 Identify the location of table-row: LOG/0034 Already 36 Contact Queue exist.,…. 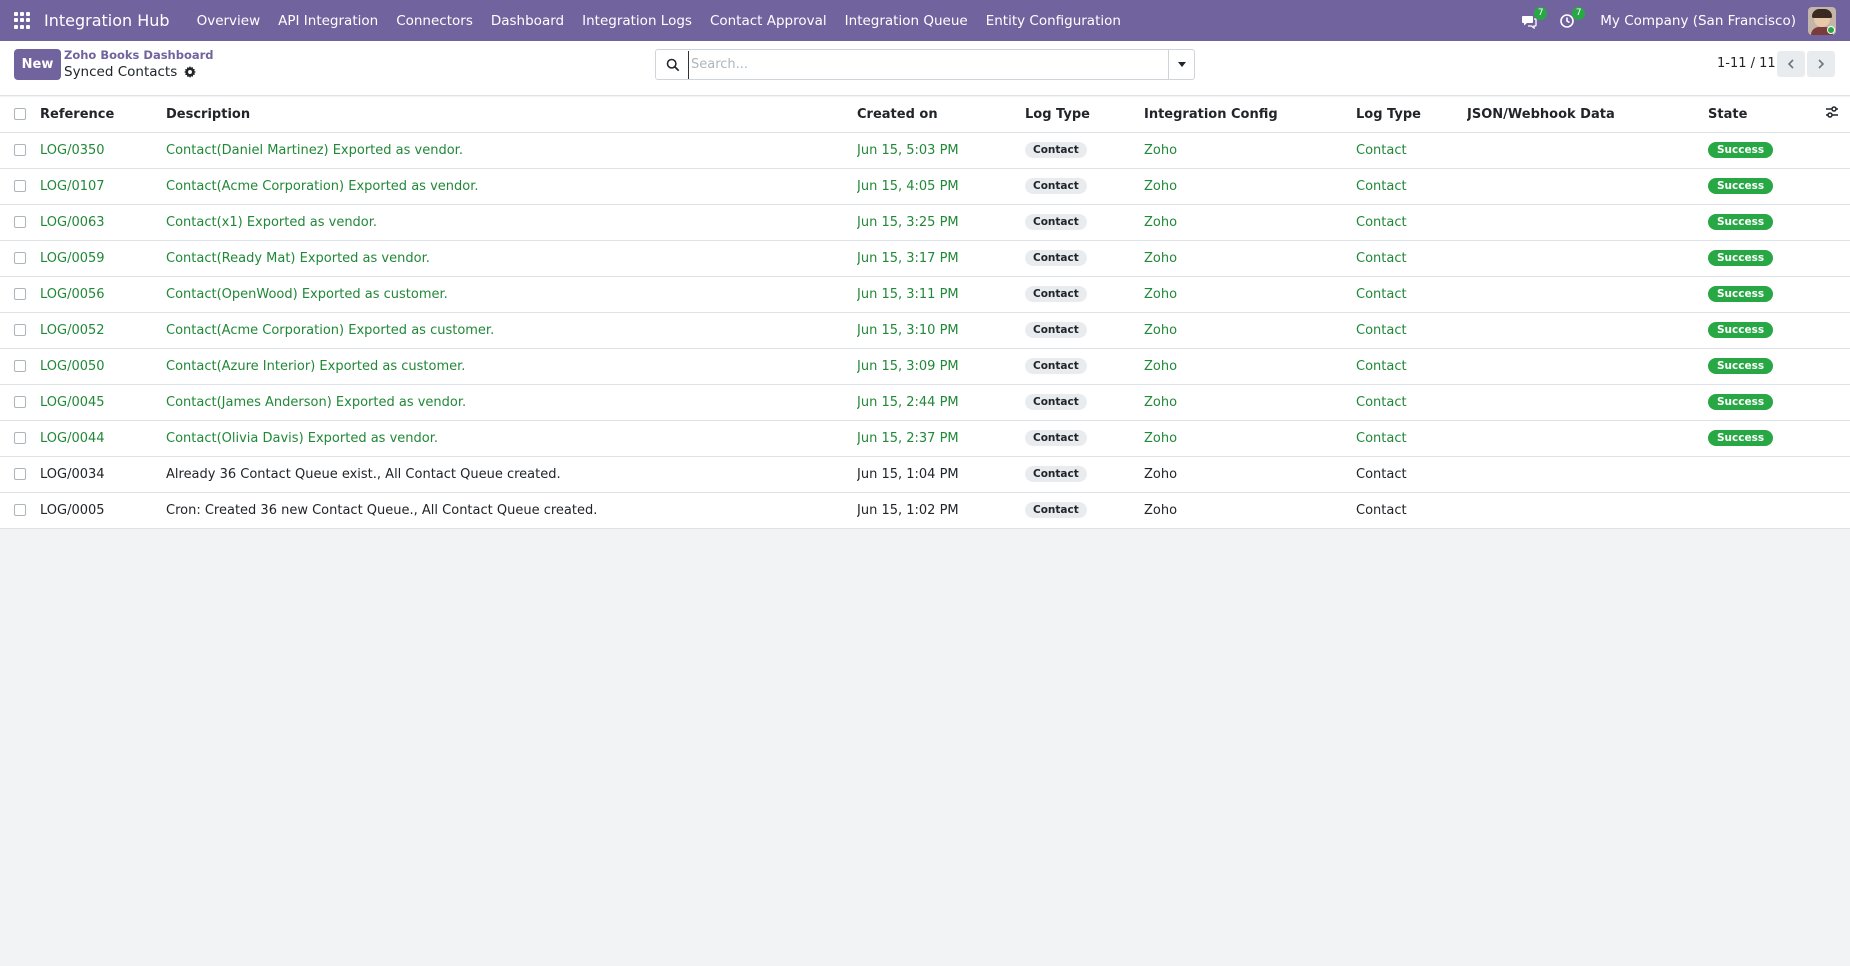
(925, 474).